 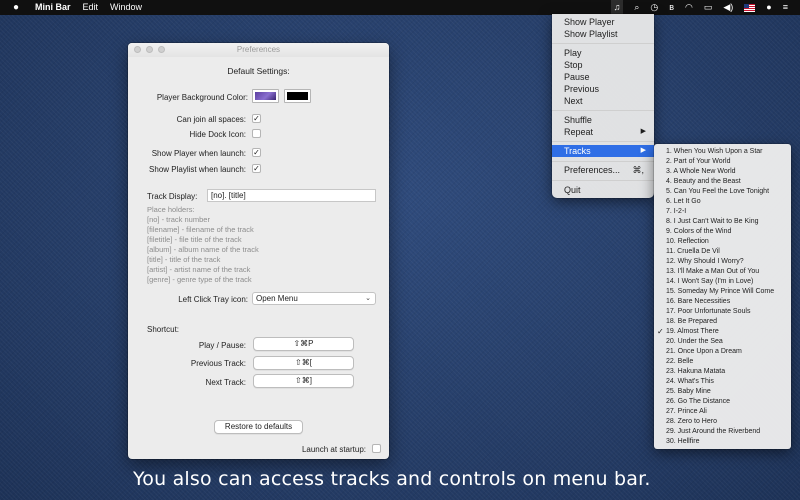 What do you see at coordinates (197, 169) in the screenshot?
I see `show-playlist-label: Show Playlist when launch:` at bounding box center [197, 169].